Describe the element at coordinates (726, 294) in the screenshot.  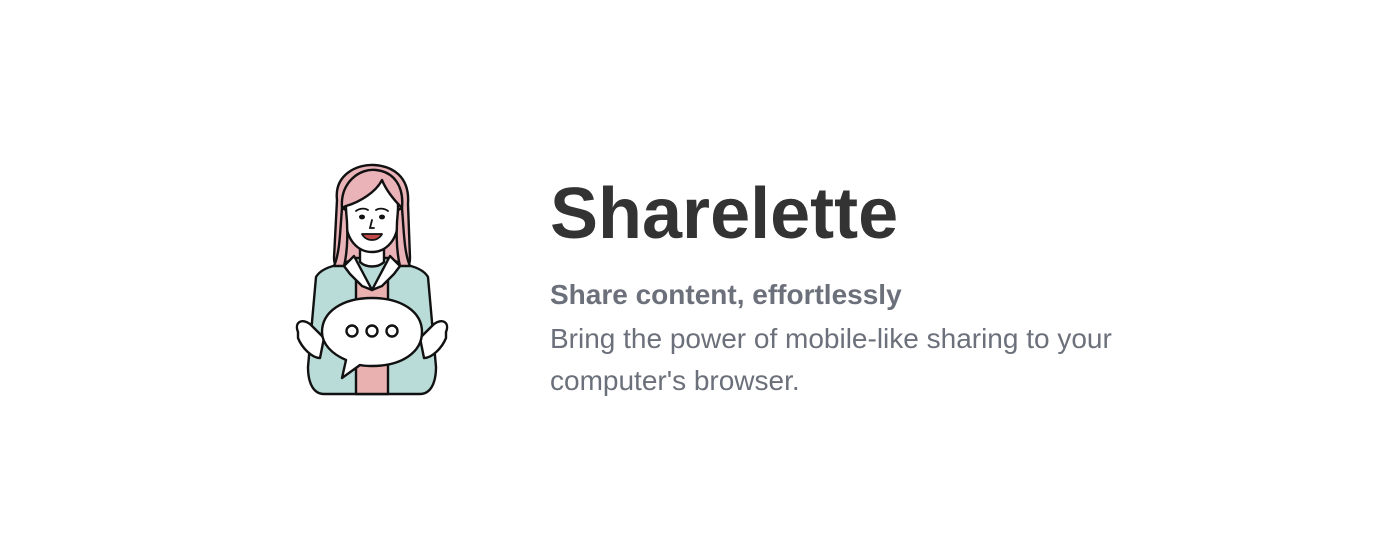
I see `tagline: Share content, effortlessly` at that location.